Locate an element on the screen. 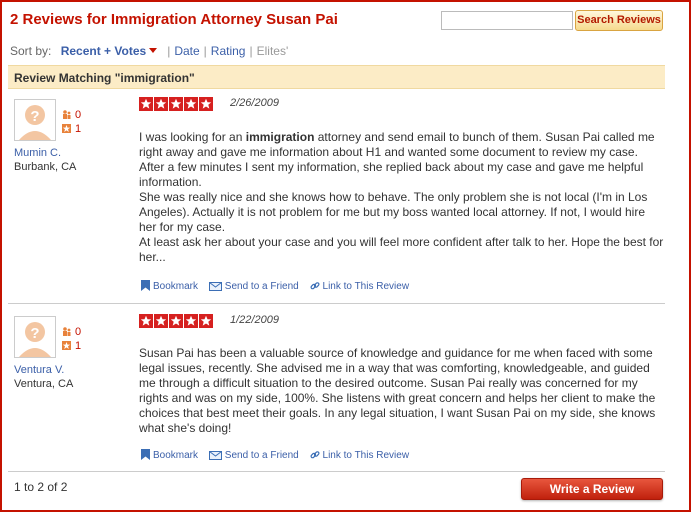 Image resolution: width=691 pixels, height=512 pixels. search-reviews-button: Search Reviews is located at coordinates (619, 20).